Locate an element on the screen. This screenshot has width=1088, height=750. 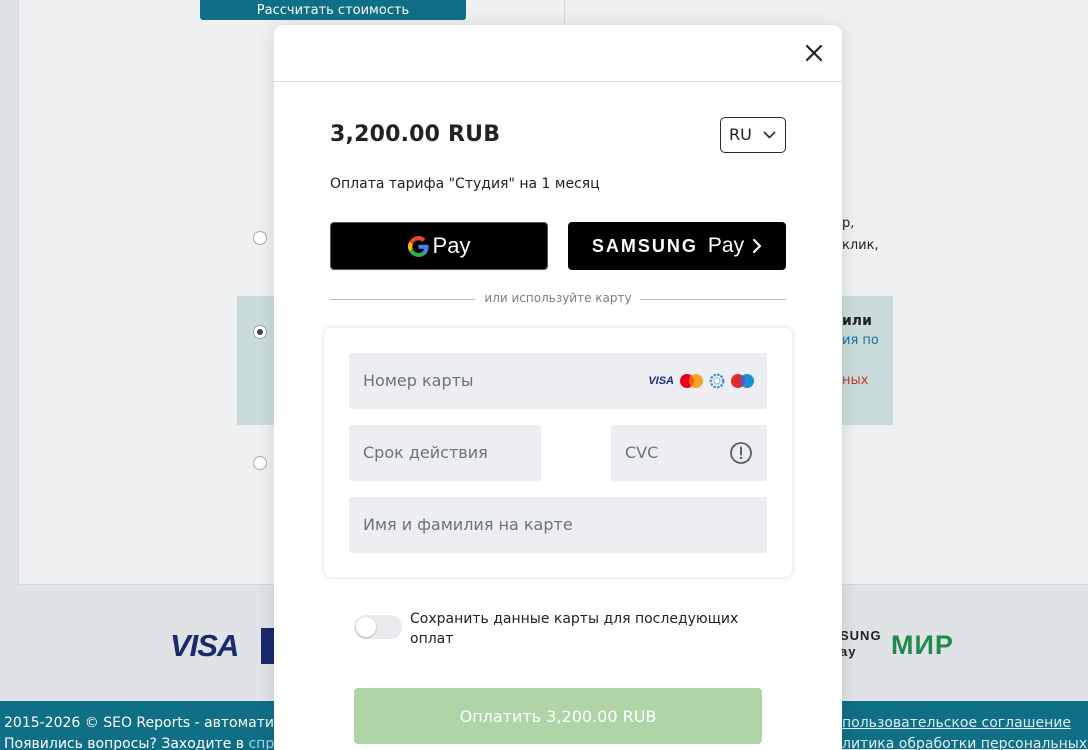
cardholder-name-placeholder: Имя и фамилия на карте is located at coordinates (468, 524).